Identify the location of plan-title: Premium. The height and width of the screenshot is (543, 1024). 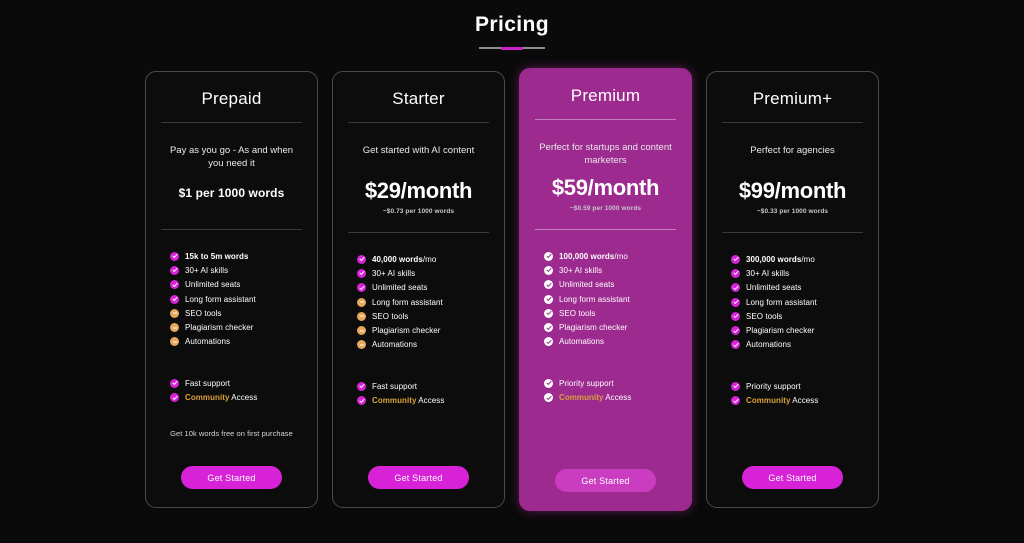
(605, 95).